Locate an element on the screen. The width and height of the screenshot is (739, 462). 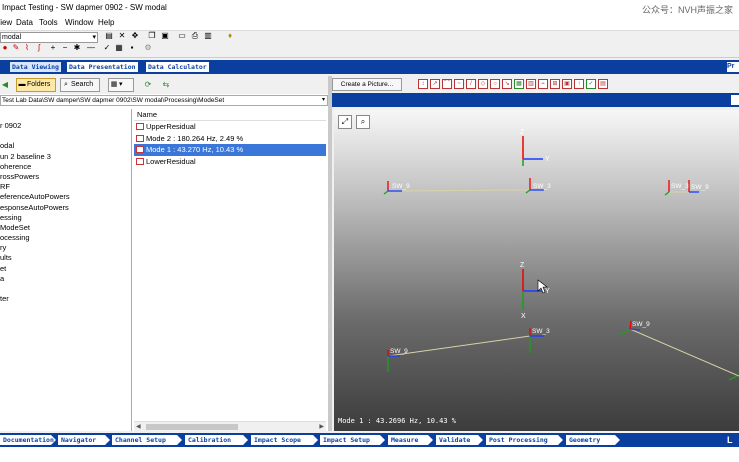
tree-item: ModeSet is located at coordinates (65, 228).